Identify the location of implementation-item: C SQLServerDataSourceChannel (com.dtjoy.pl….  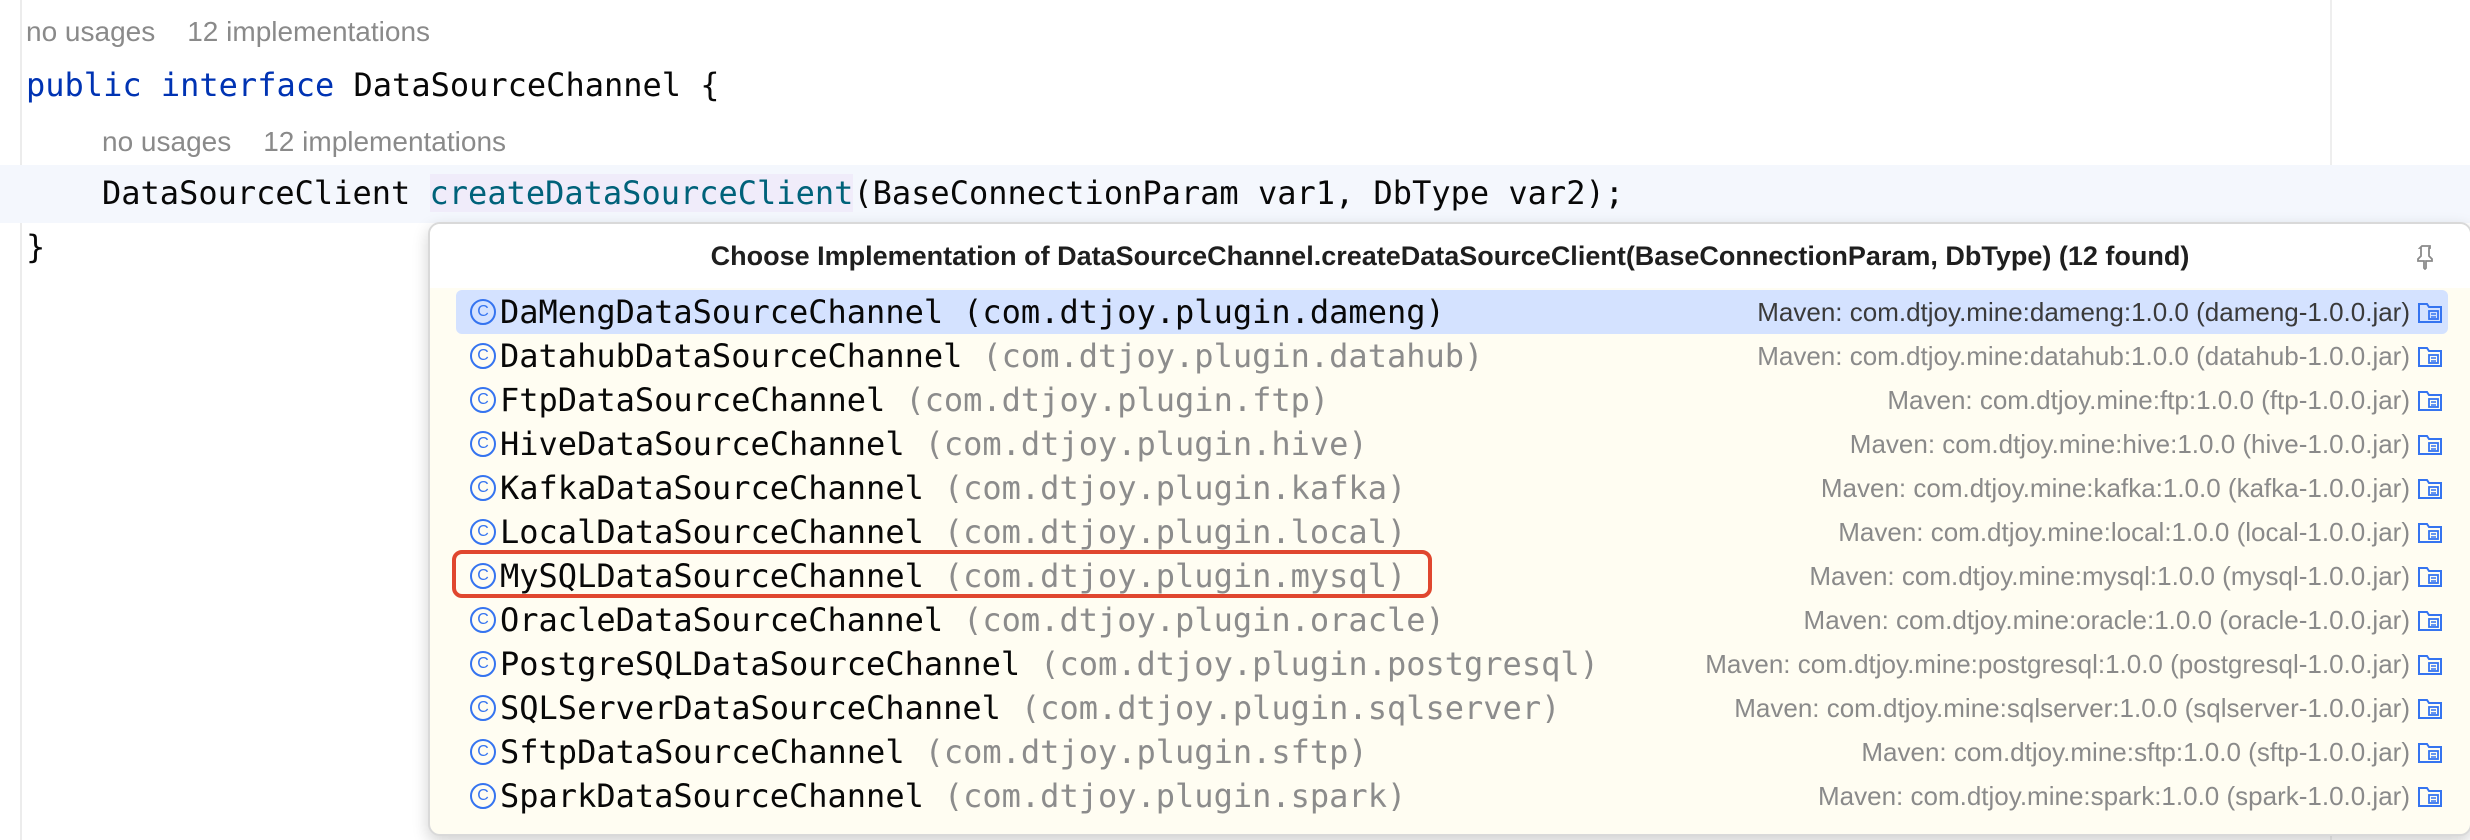
(1452, 708).